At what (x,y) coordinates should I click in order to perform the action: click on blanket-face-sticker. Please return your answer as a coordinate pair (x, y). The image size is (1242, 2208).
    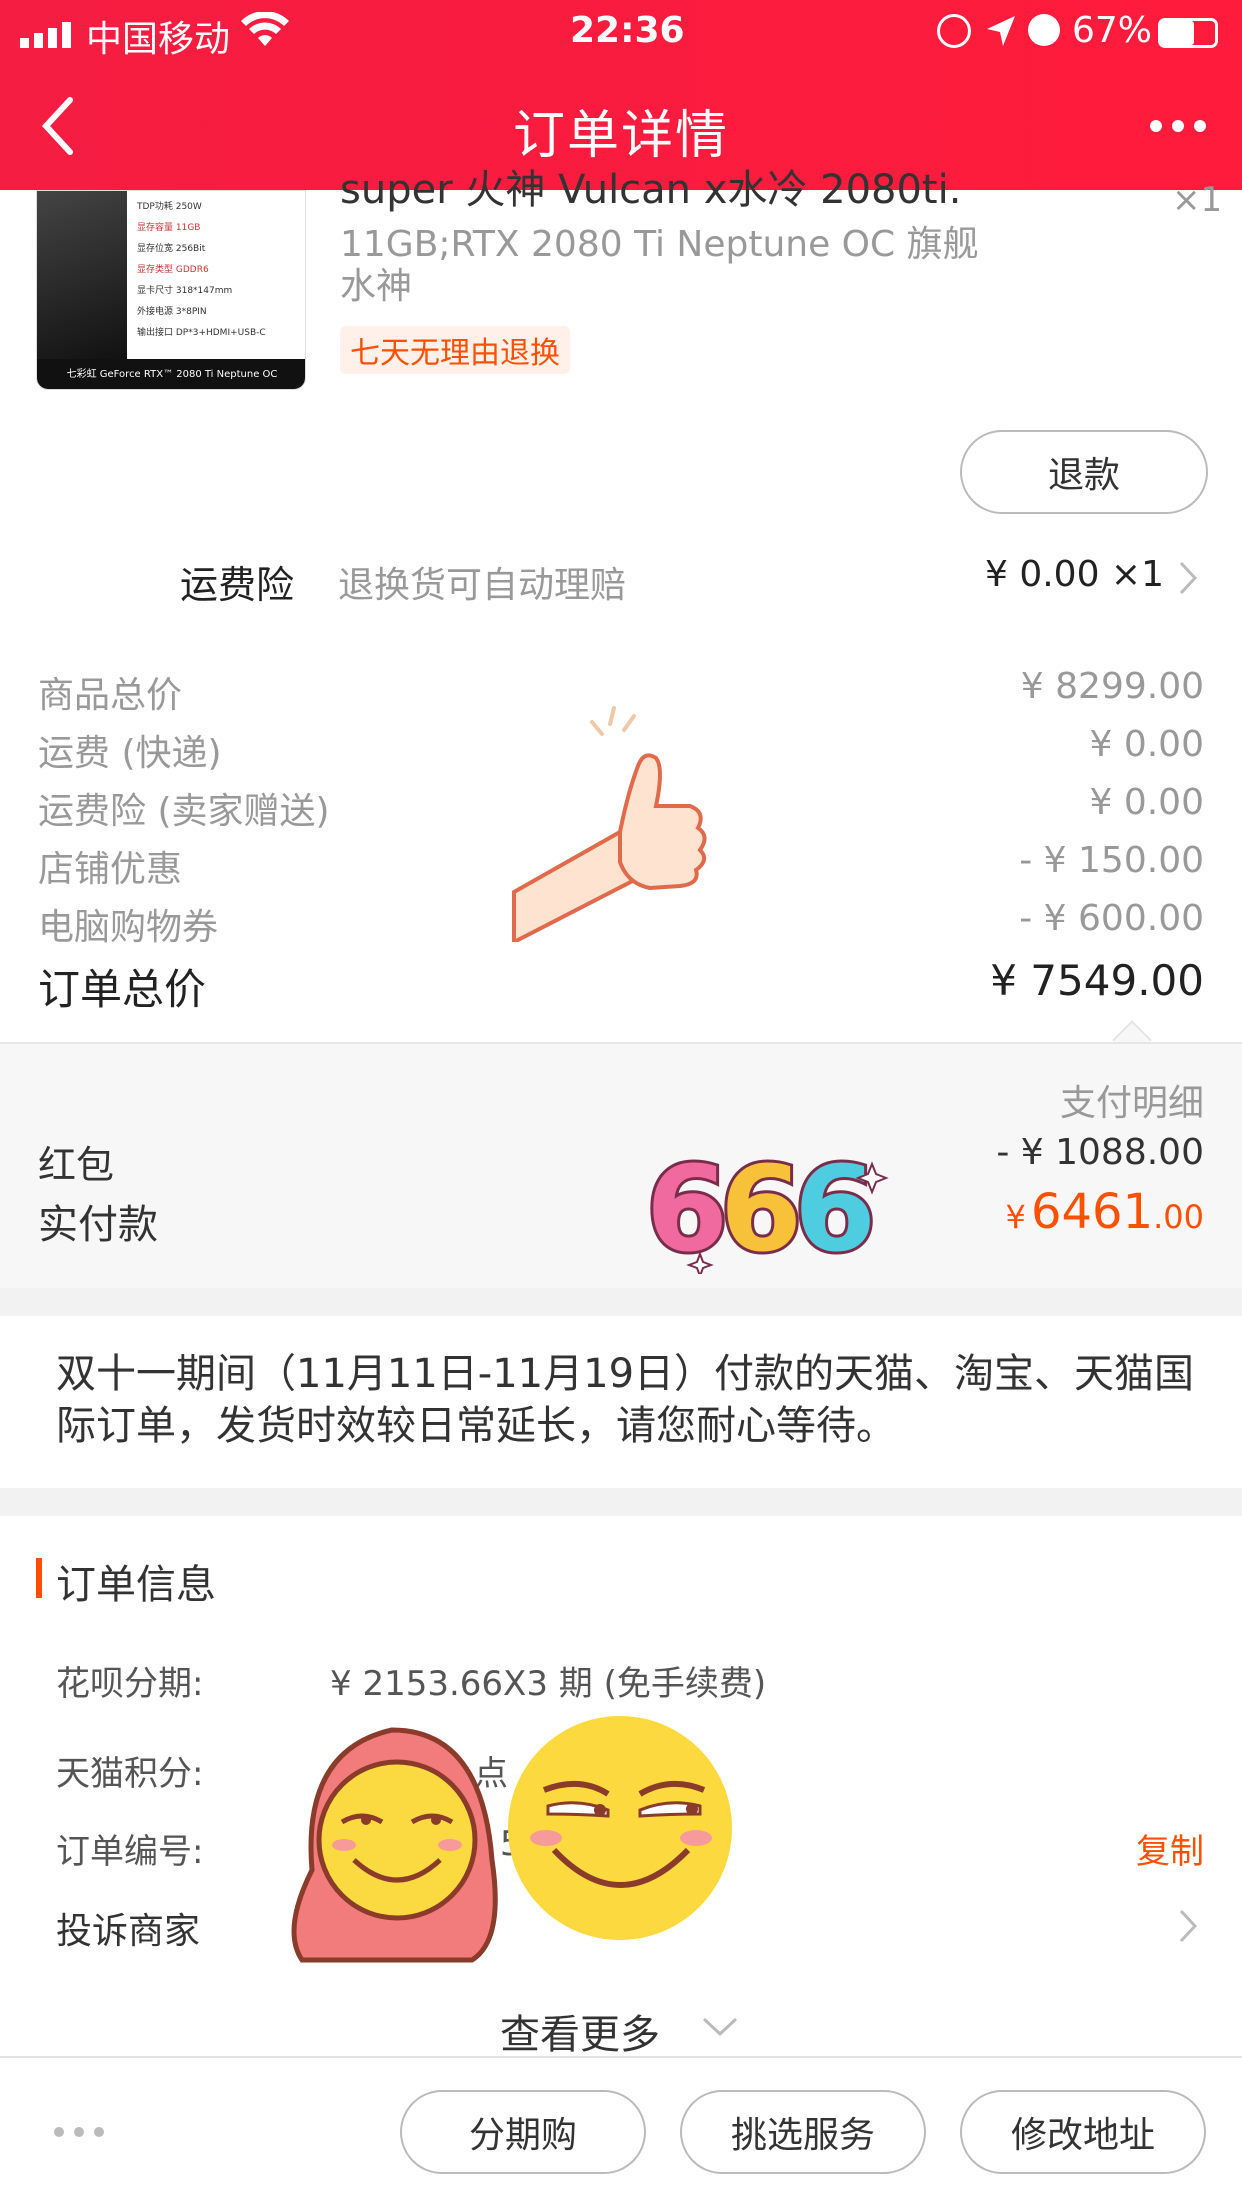
    Looking at the image, I should click on (402, 1842).